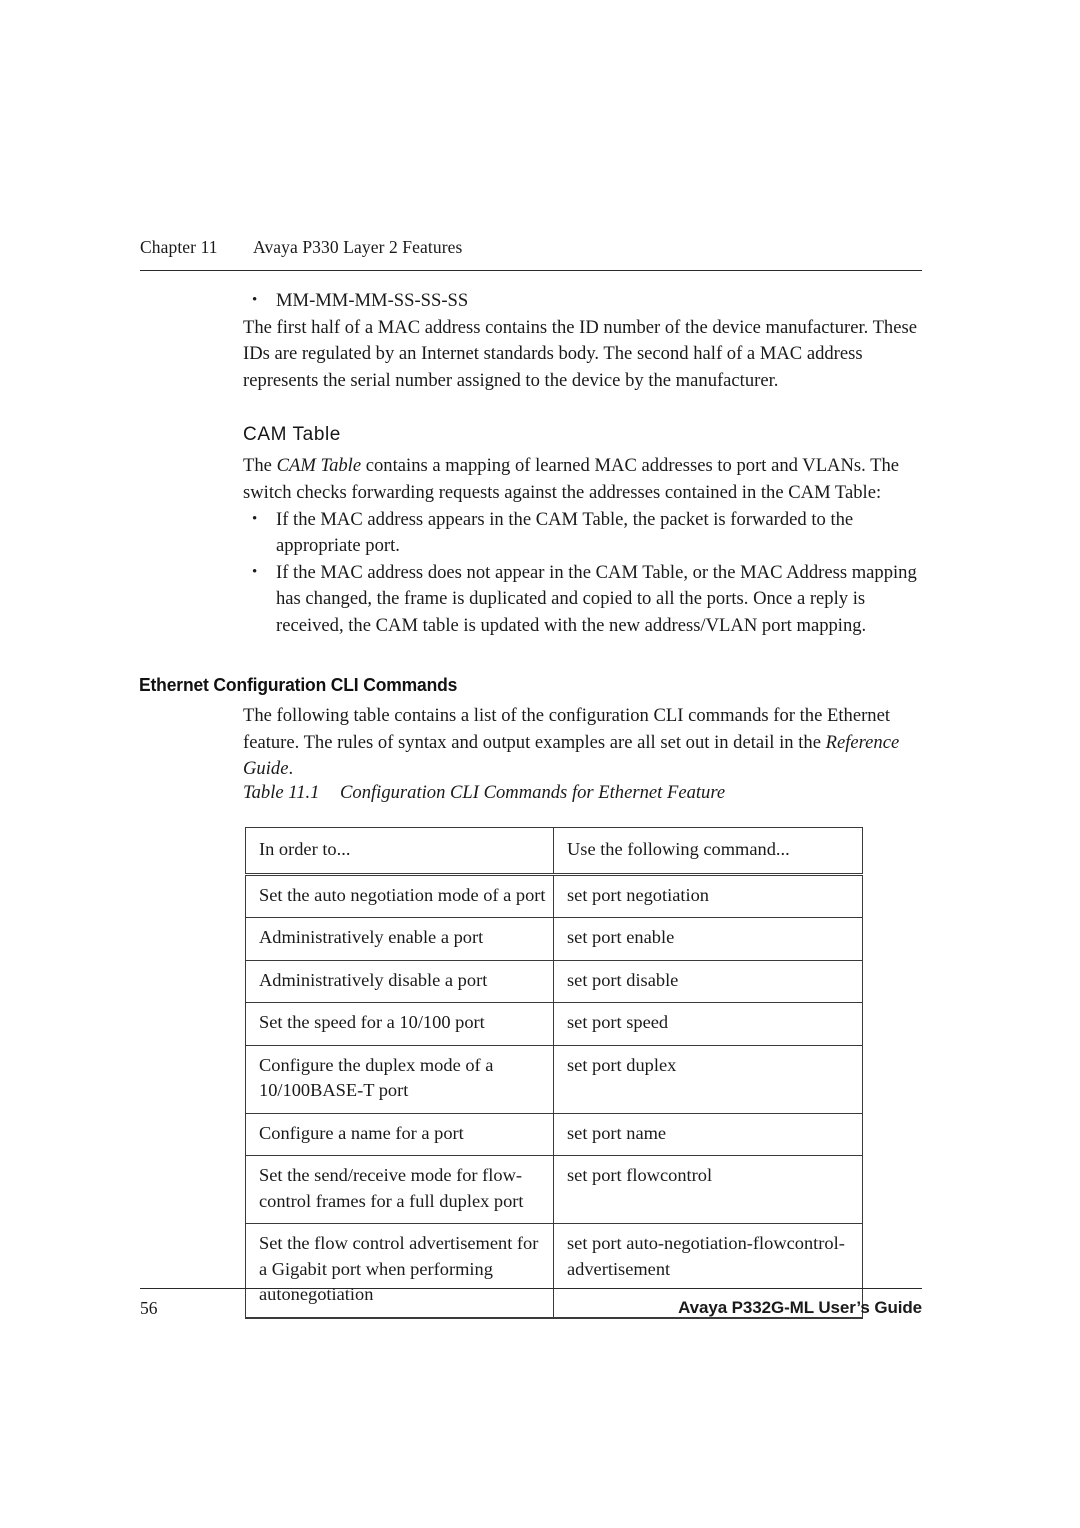 This screenshot has height=1528, width=1080. Describe the element at coordinates (708, 1134) in the screenshot. I see `table-cell-command: set port name` at that location.